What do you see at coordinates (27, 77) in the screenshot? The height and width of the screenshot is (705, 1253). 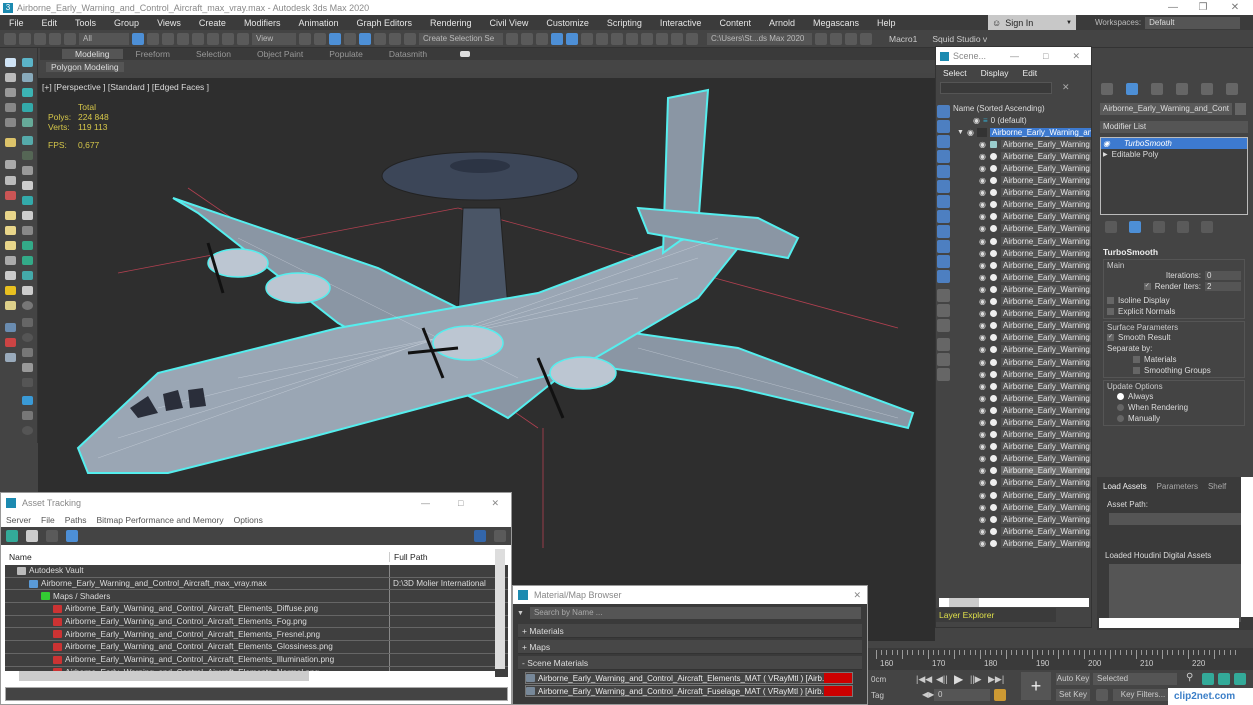 I see `plane-icon` at bounding box center [27, 77].